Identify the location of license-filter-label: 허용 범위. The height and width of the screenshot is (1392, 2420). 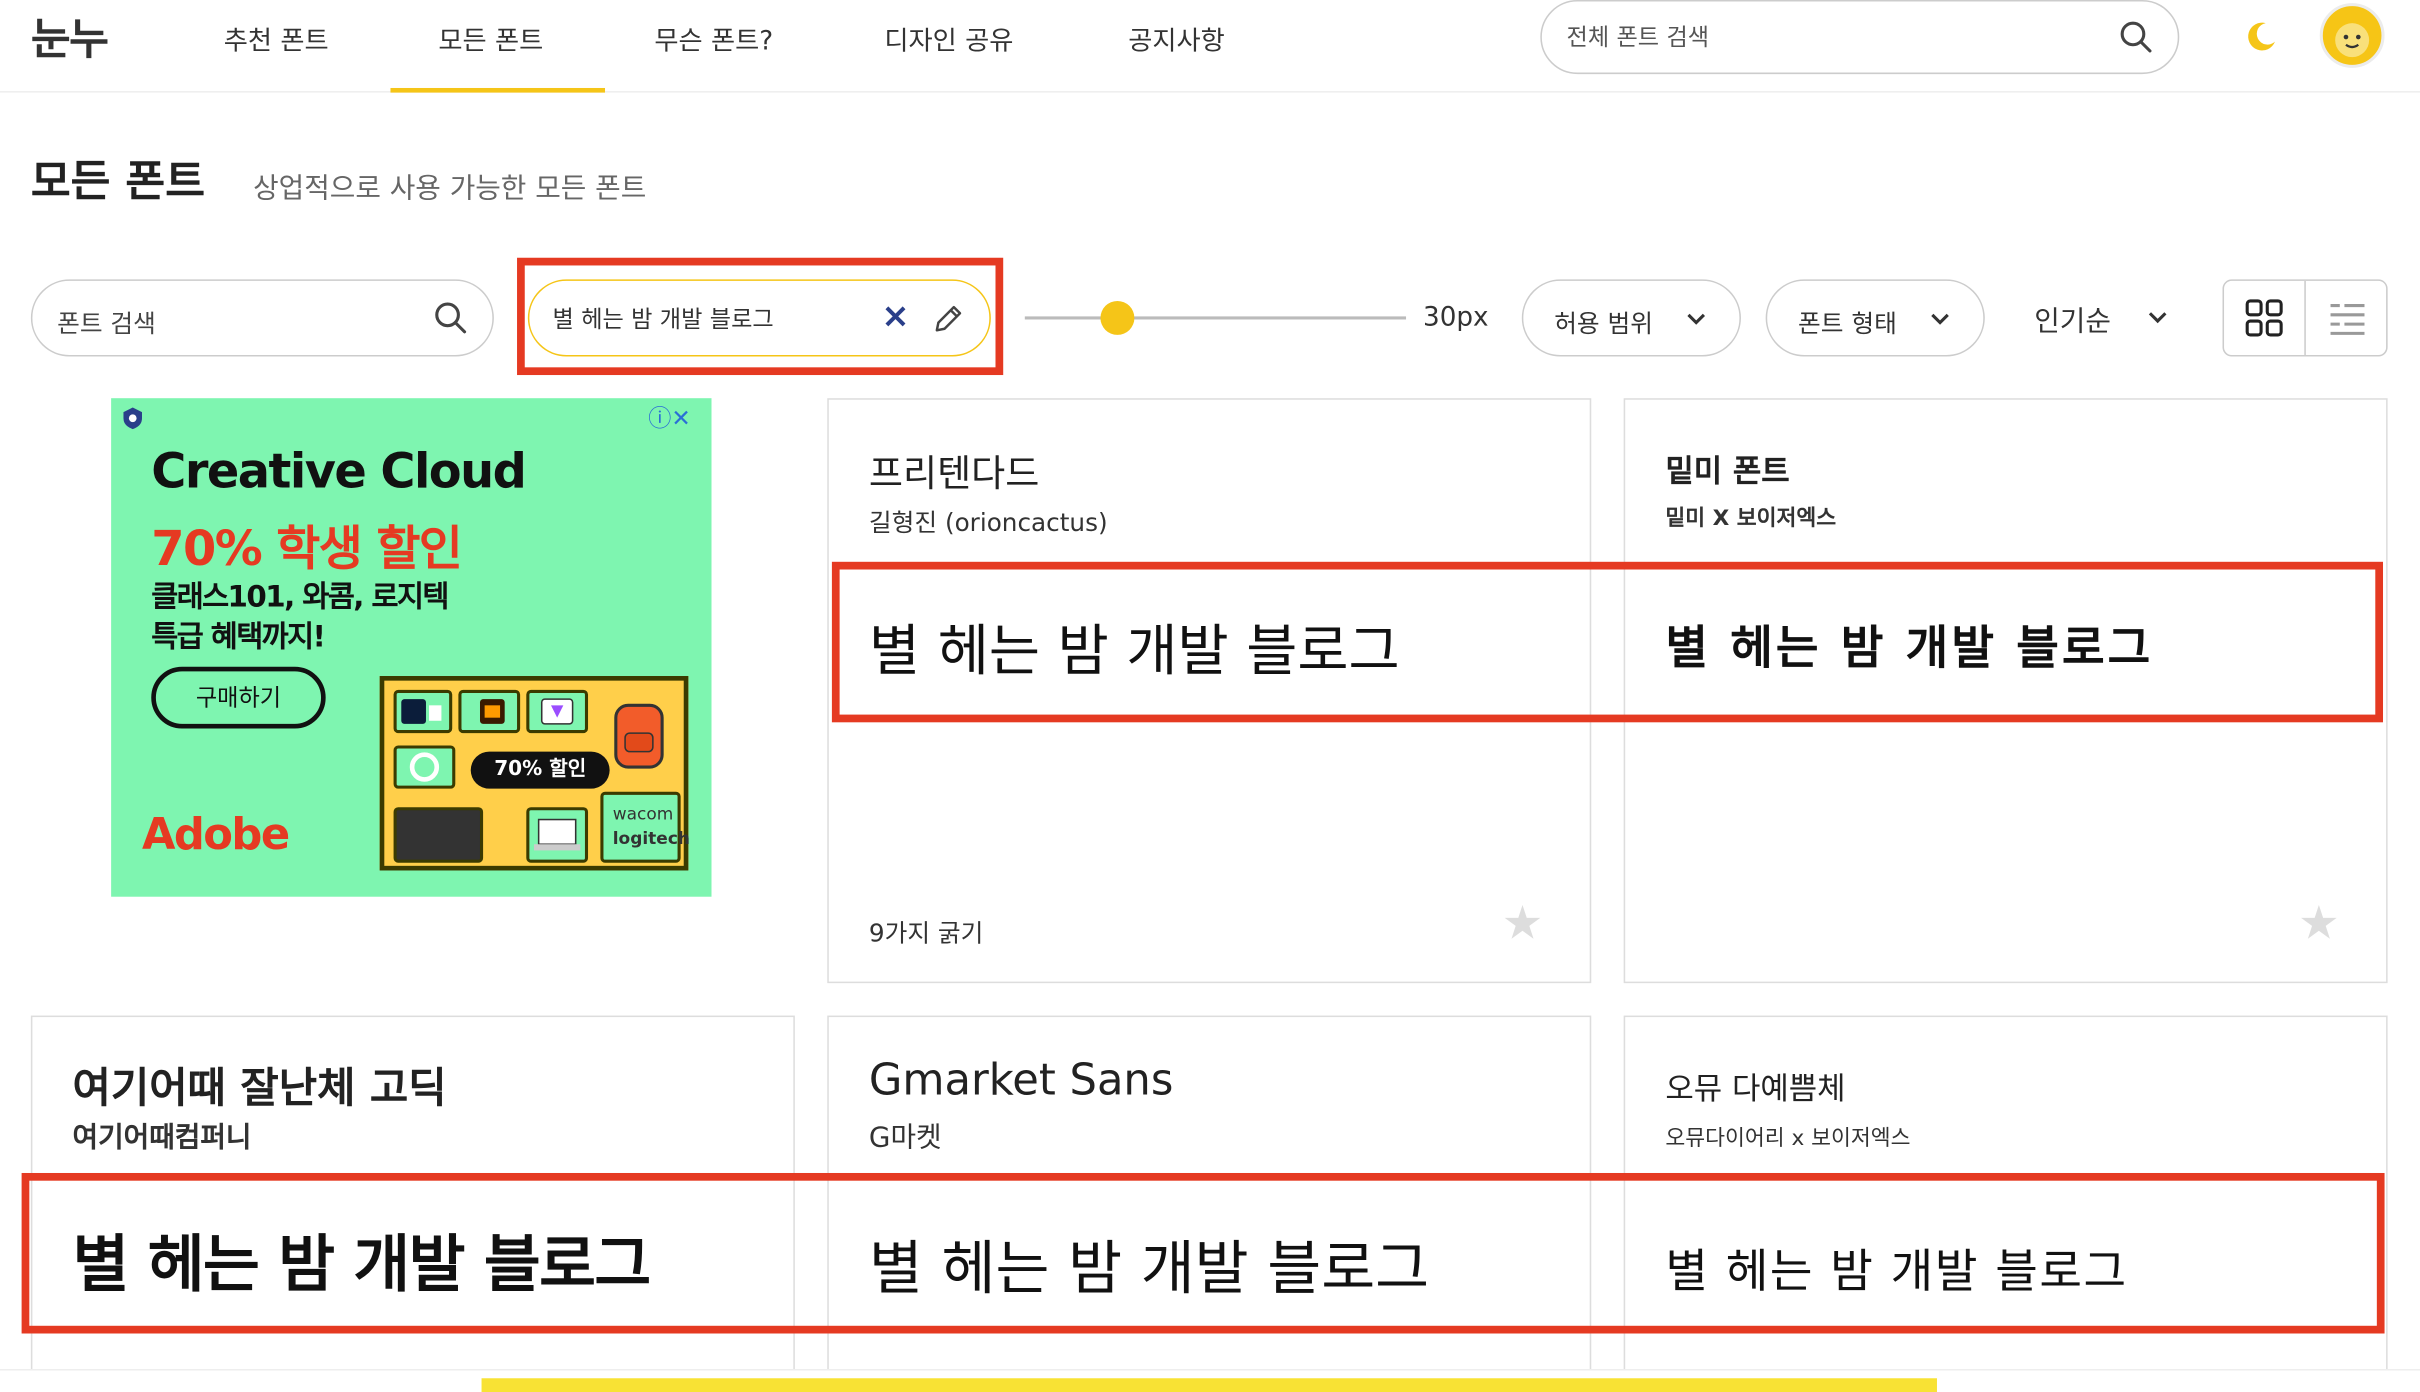
(1603, 323).